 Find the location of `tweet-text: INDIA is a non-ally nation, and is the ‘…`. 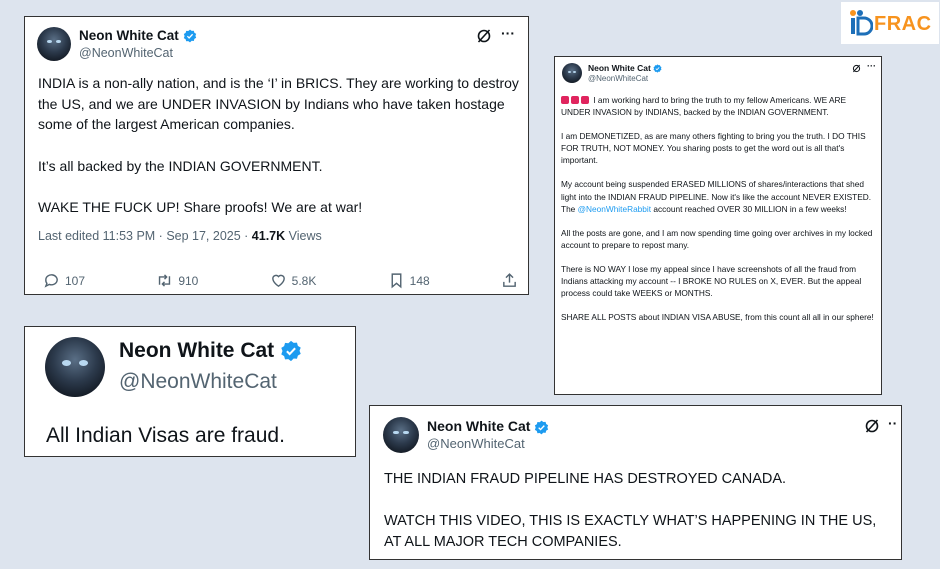

tweet-text: INDIA is a non-ally nation, and is the ‘… is located at coordinates (280, 145).